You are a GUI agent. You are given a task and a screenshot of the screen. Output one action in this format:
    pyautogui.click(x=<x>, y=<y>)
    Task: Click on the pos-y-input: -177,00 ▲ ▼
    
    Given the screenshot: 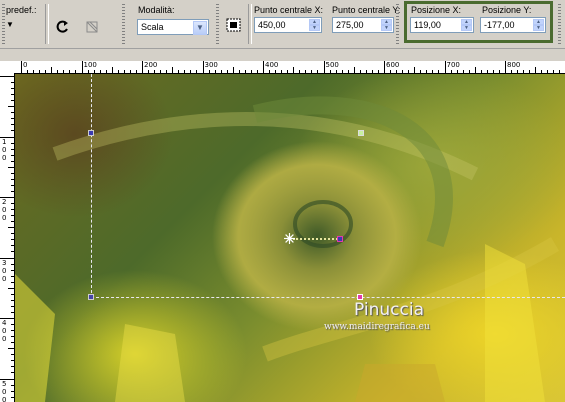 What is the action you would take?
    pyautogui.click(x=513, y=25)
    